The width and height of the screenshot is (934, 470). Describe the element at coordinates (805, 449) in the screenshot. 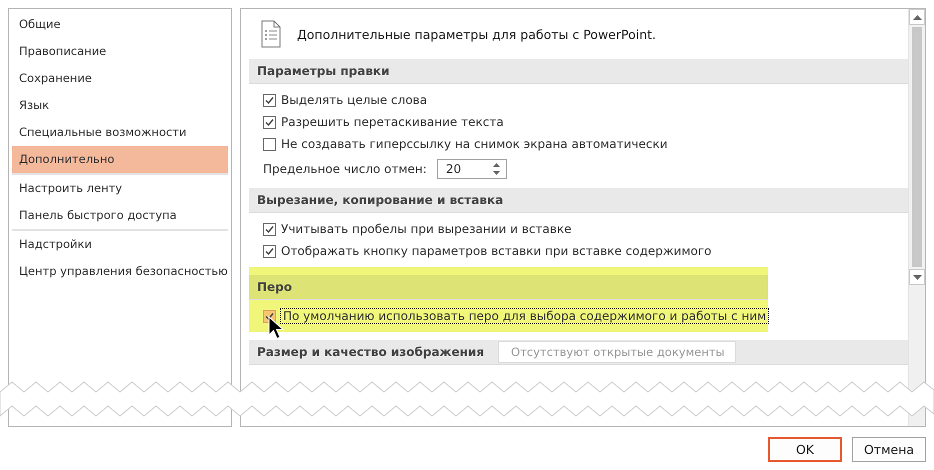

I see `dialog-button: OK` at that location.